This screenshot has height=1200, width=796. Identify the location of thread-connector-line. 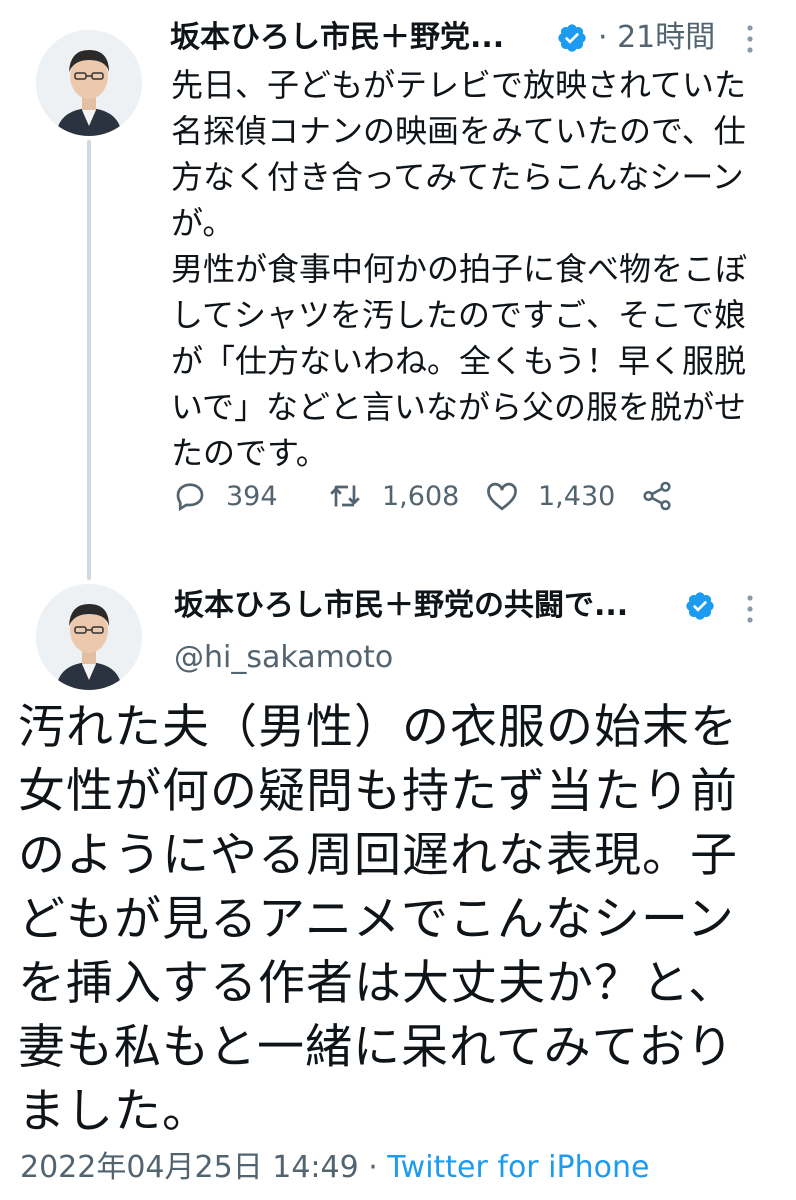
(89, 360).